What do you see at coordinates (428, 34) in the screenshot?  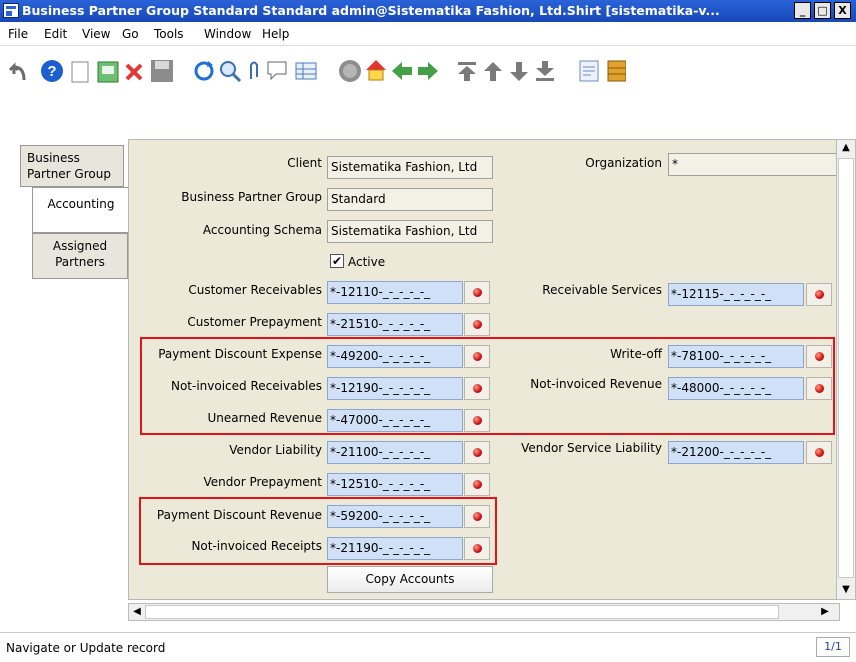 I see `menu-bar: File Edit View Go Tools Window Help` at bounding box center [428, 34].